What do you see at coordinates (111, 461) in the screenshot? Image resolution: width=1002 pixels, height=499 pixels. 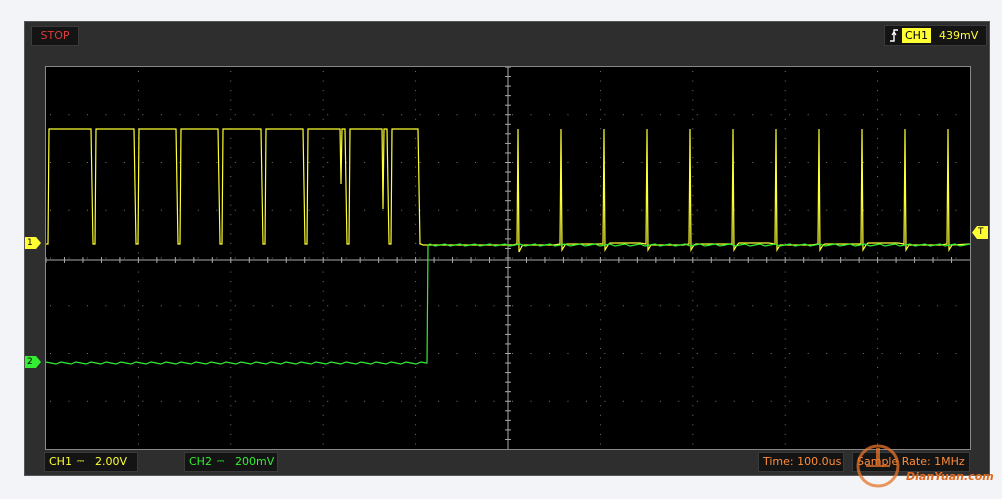 I see `ch1-scale: 2.00V` at bounding box center [111, 461].